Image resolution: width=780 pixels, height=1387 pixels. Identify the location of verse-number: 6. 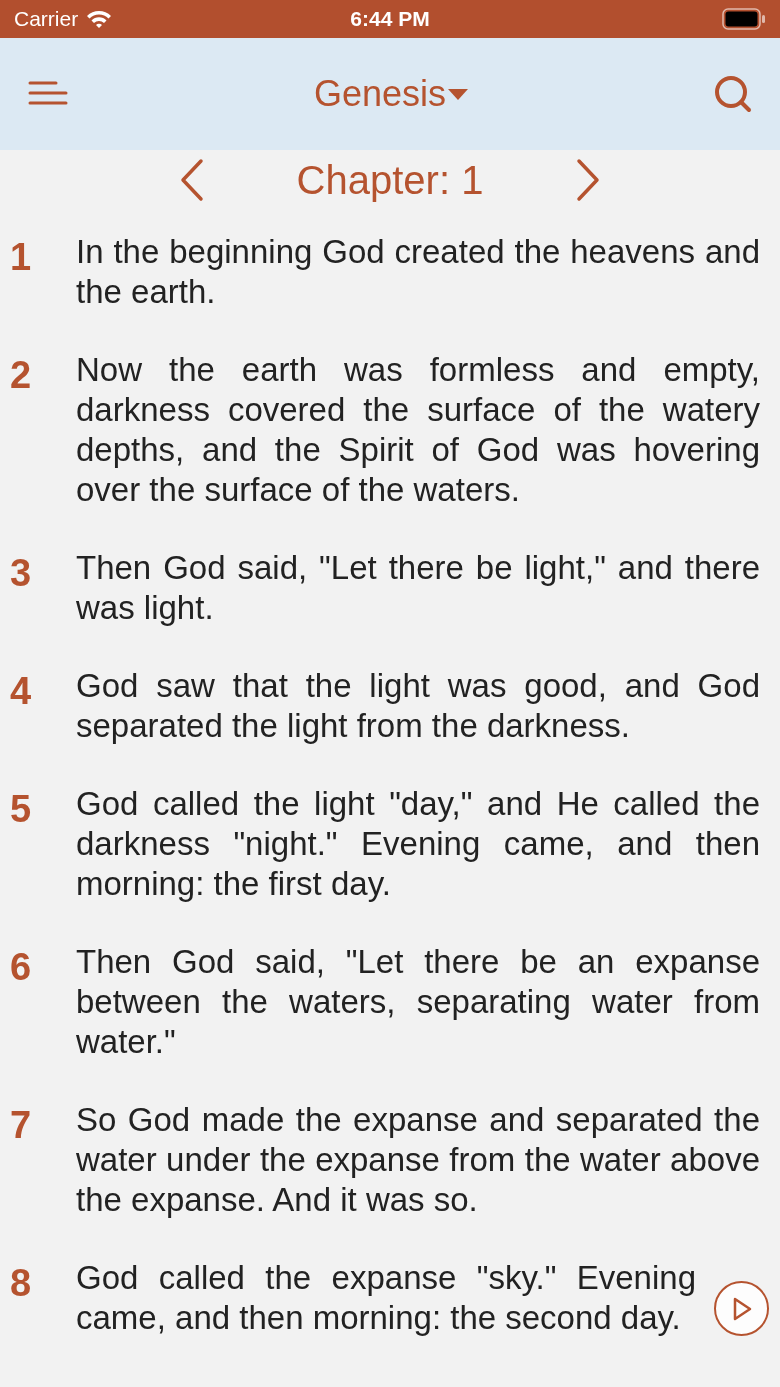
(21, 967).